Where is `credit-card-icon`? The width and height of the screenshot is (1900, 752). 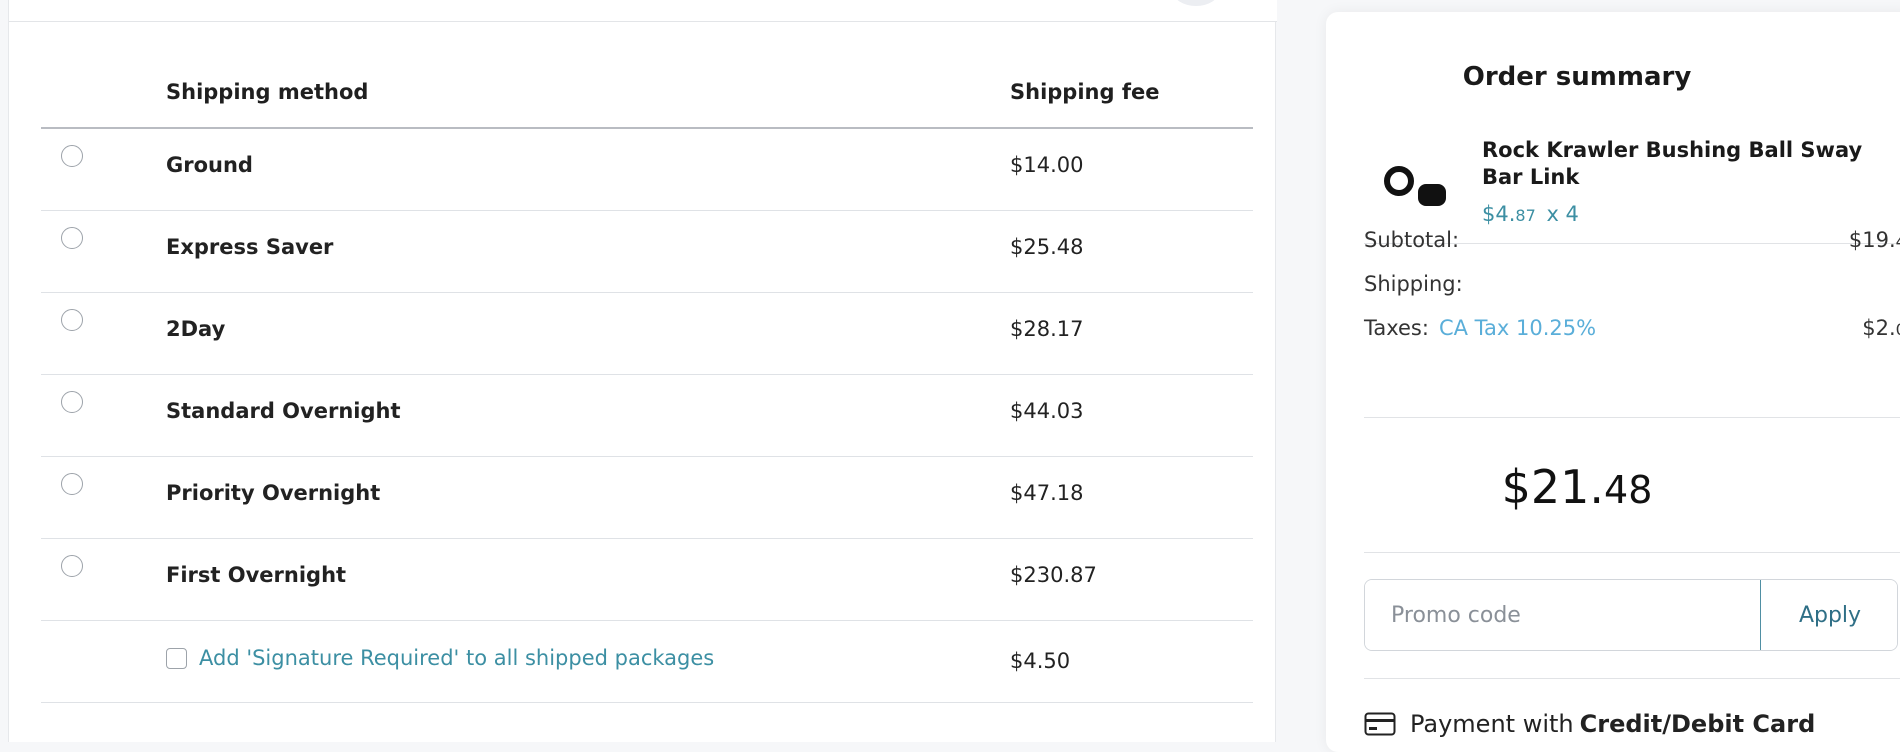
credit-card-icon is located at coordinates (1380, 724).